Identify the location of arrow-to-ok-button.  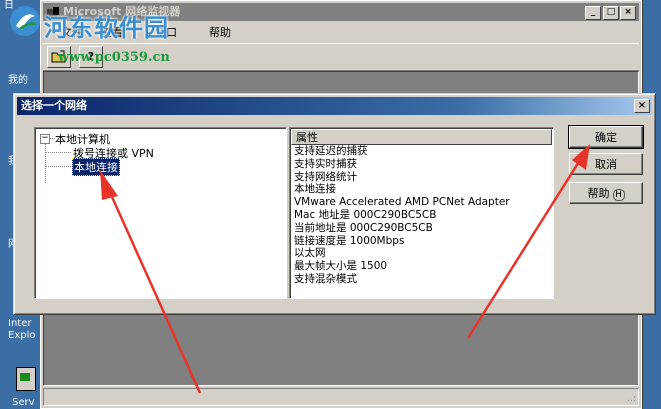
(528, 241).